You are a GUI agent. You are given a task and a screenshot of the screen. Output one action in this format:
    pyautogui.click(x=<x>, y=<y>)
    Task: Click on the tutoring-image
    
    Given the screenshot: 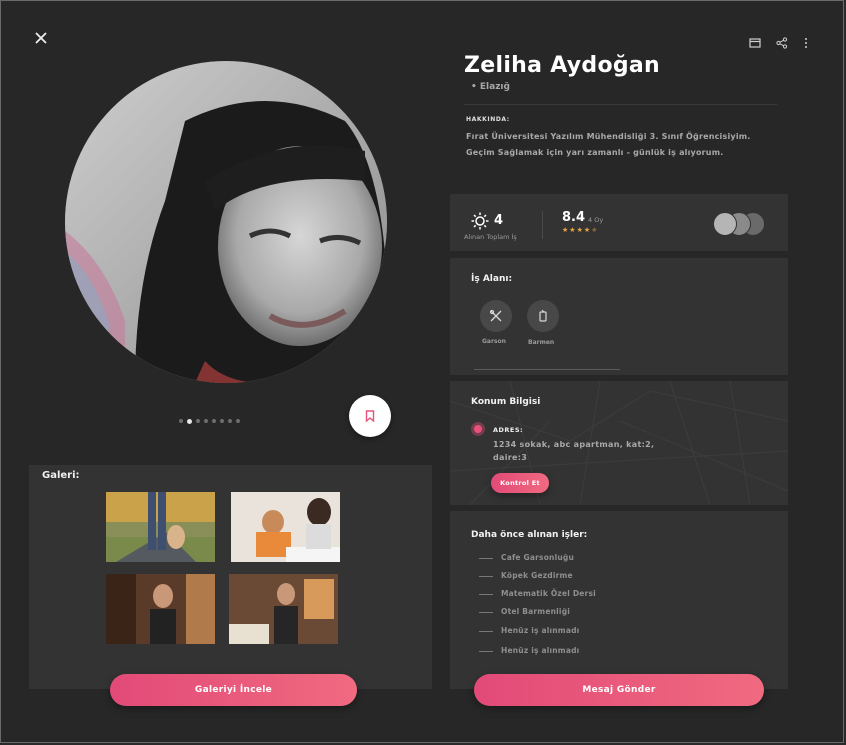 What is the action you would take?
    pyautogui.click(x=285, y=527)
    